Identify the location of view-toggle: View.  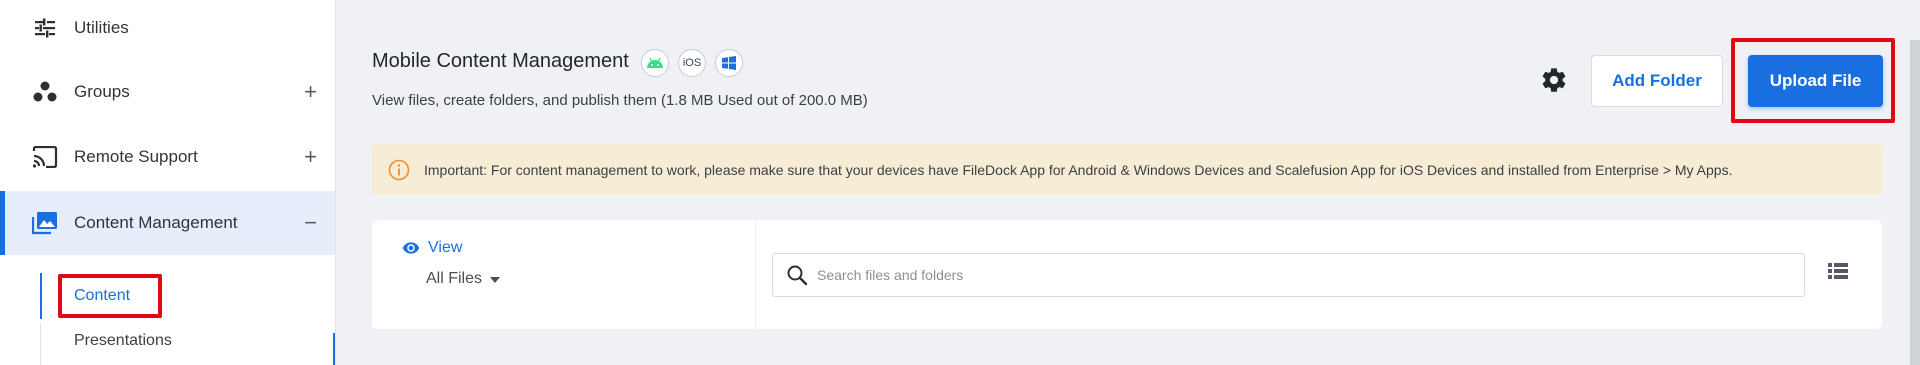
(432, 248).